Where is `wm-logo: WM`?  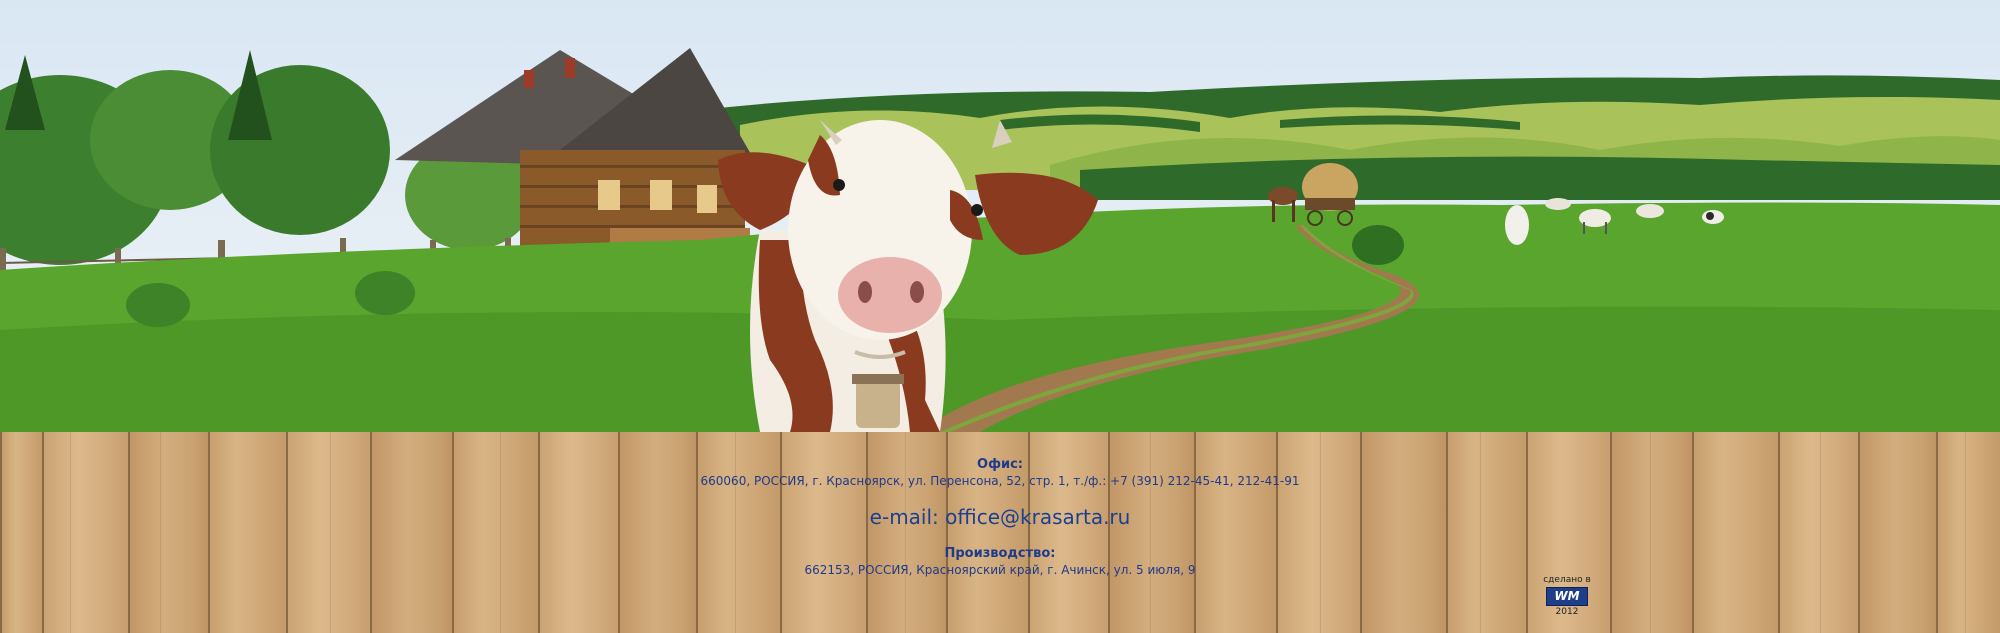
wm-logo: WM is located at coordinates (1567, 596).